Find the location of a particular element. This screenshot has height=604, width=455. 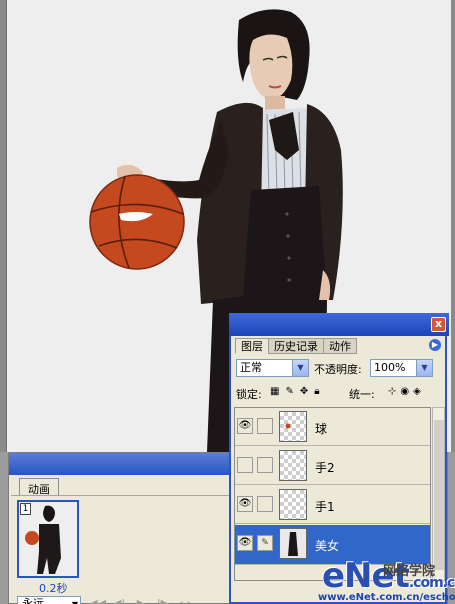

layer-name: 球 is located at coordinates (321, 429).